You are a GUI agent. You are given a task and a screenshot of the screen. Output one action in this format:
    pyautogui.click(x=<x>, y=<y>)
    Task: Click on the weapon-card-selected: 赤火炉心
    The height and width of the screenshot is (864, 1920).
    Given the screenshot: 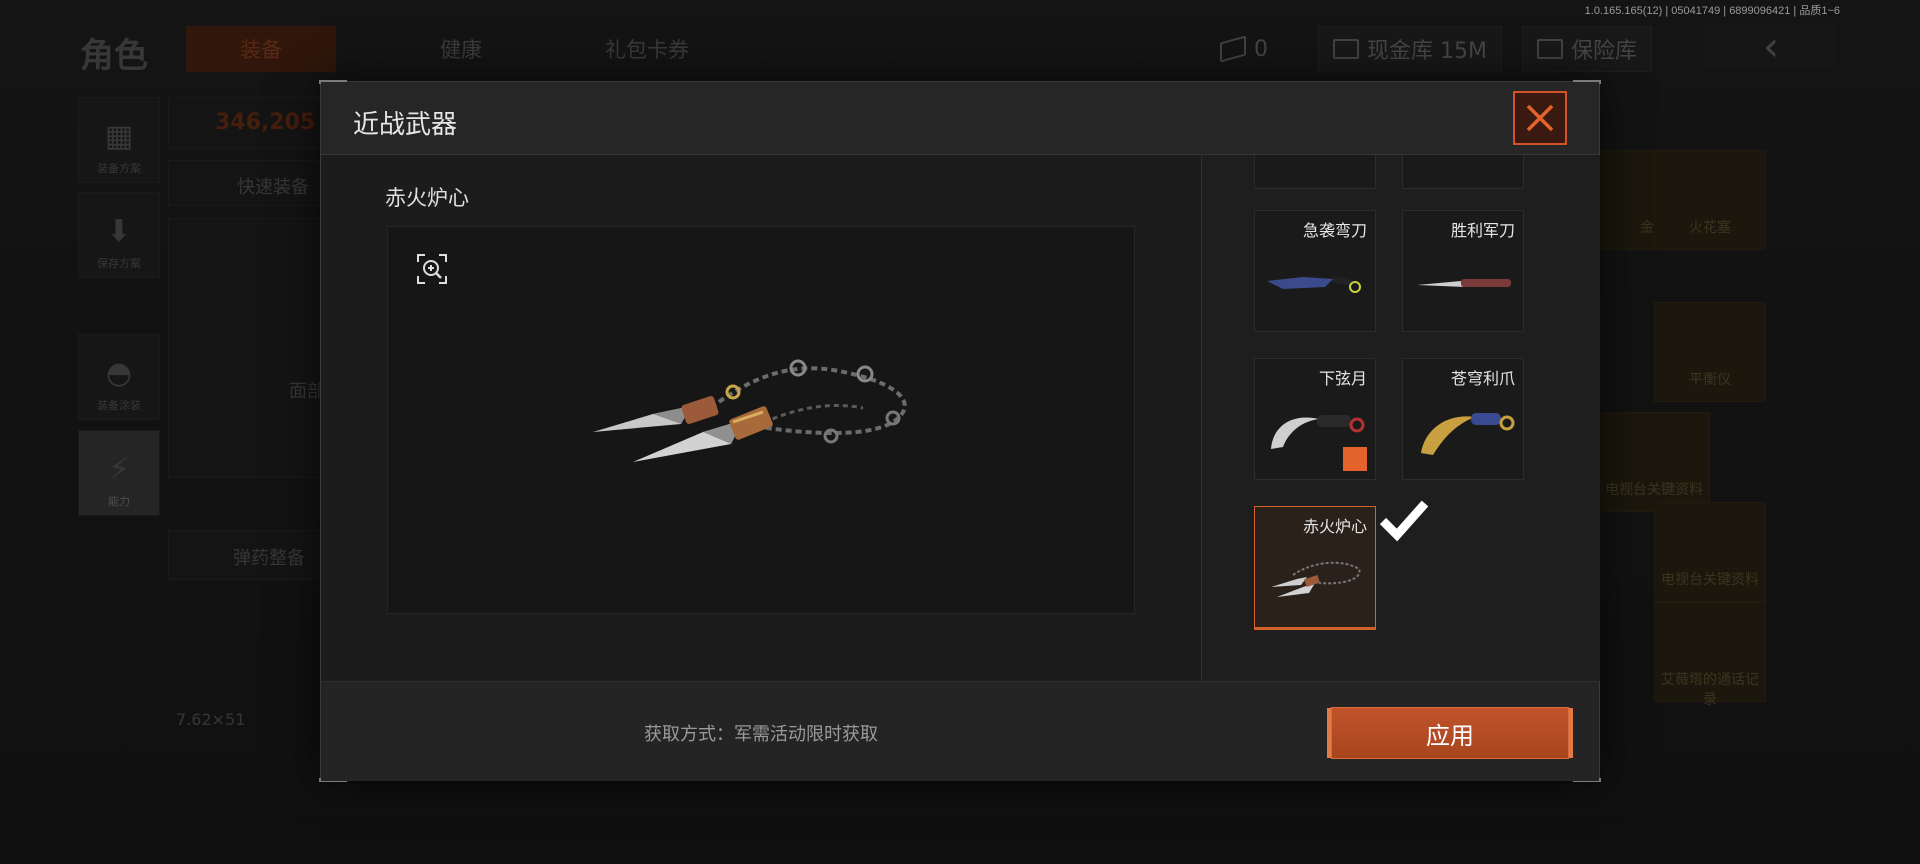 What is the action you would take?
    pyautogui.click(x=1315, y=568)
    